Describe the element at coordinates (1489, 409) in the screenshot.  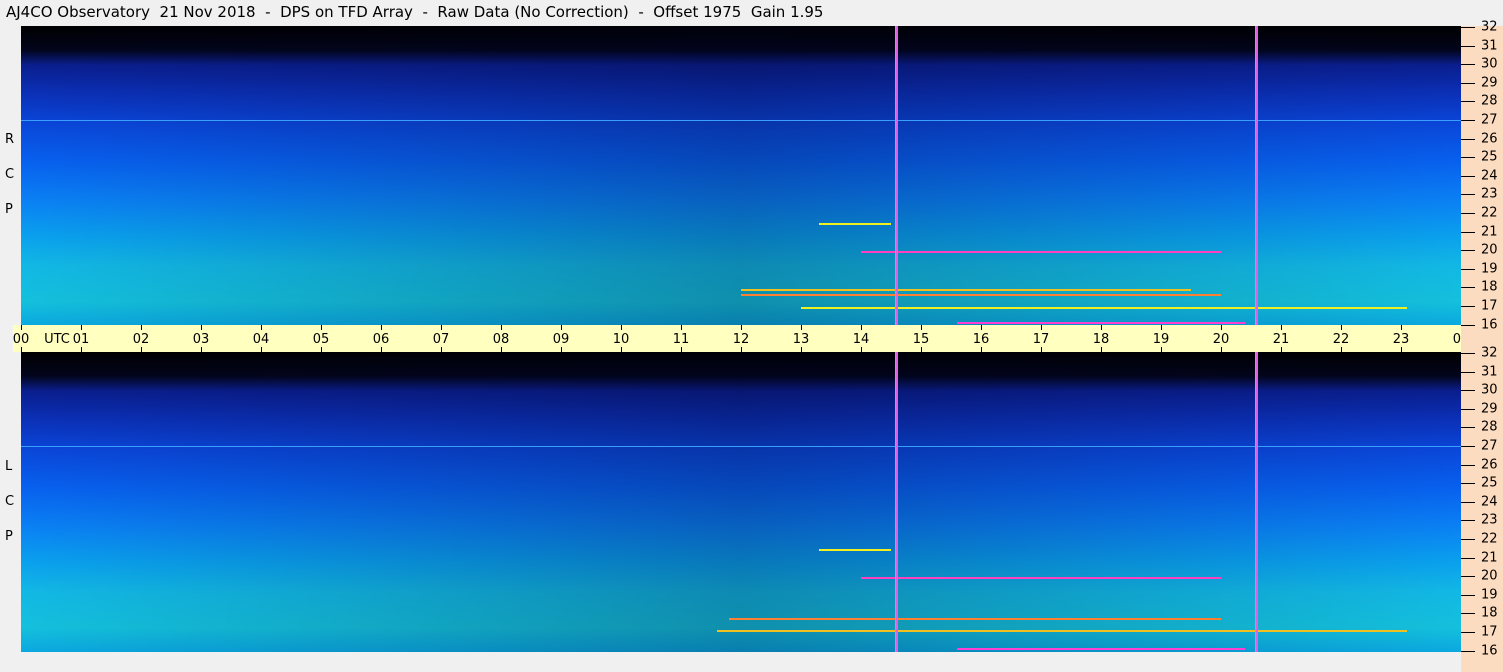
I see `frequency-tick-label: 29` at that location.